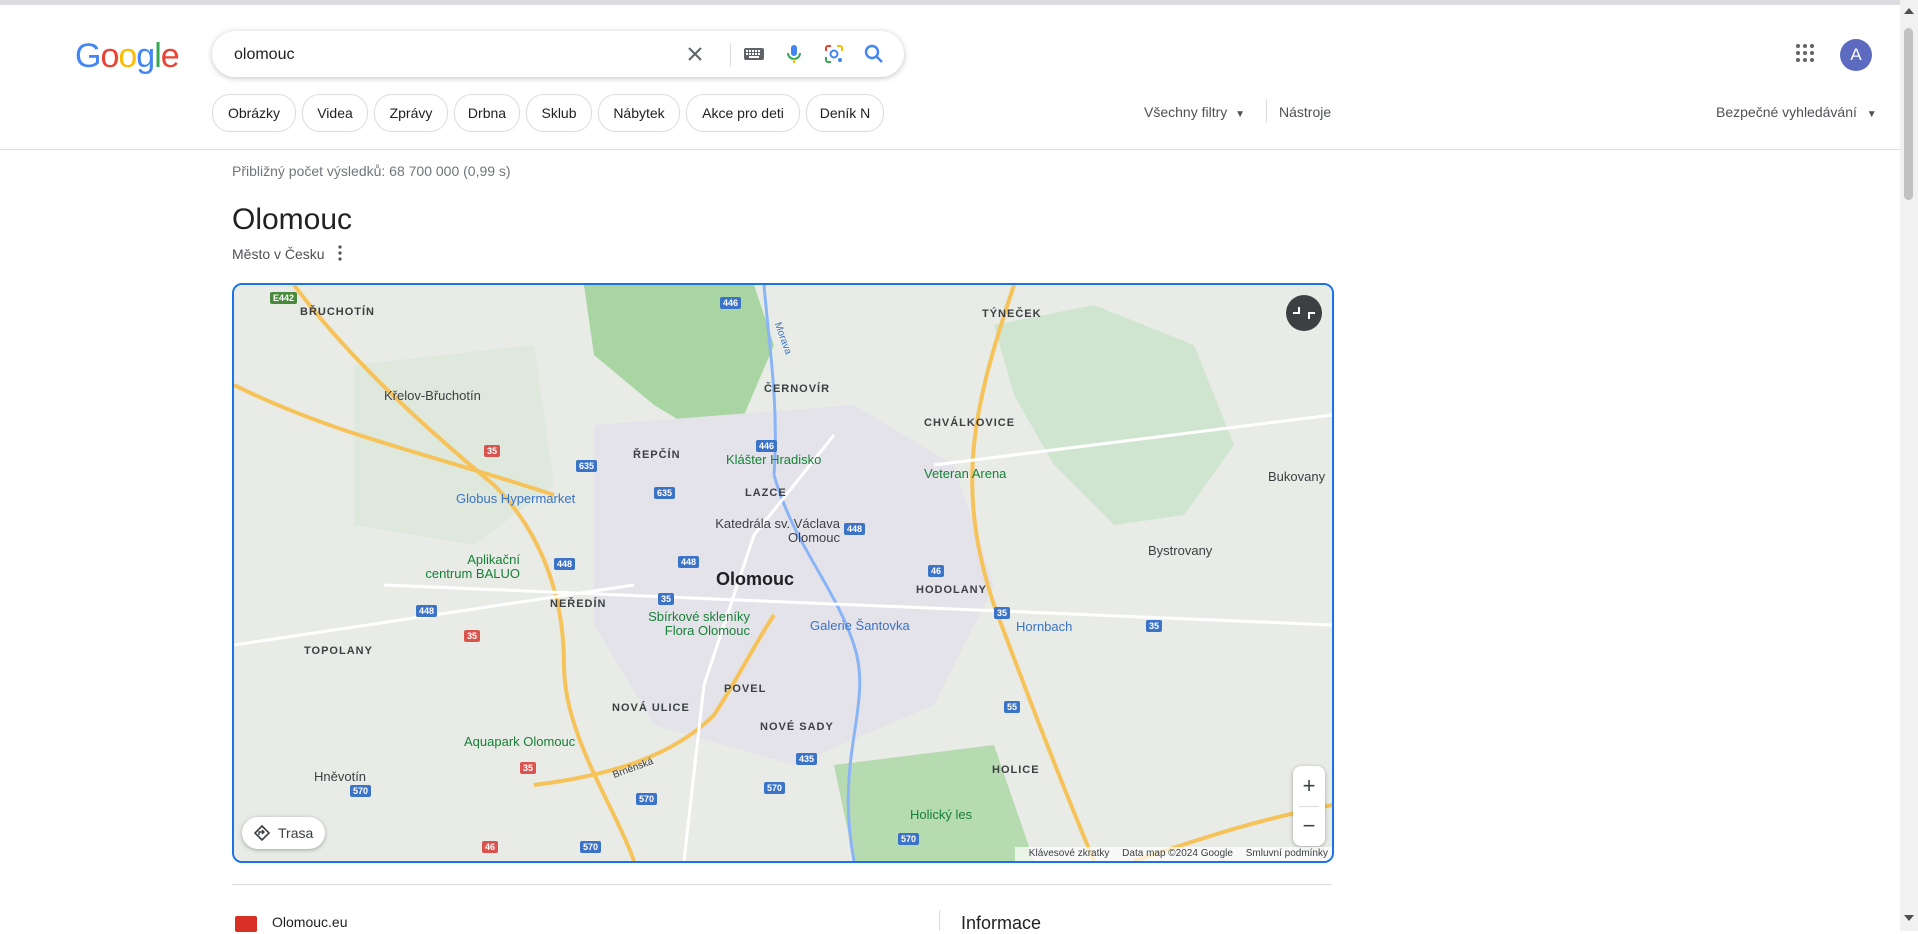 The width and height of the screenshot is (1918, 934). Describe the element at coordinates (773, 459) in the screenshot. I see `map-poi-label: Klášter Hradisko` at that location.